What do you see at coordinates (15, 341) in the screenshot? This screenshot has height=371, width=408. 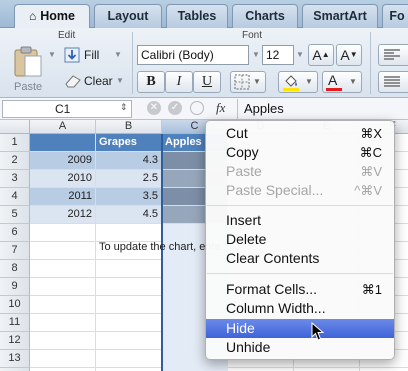 I see `row-header: 12` at bounding box center [15, 341].